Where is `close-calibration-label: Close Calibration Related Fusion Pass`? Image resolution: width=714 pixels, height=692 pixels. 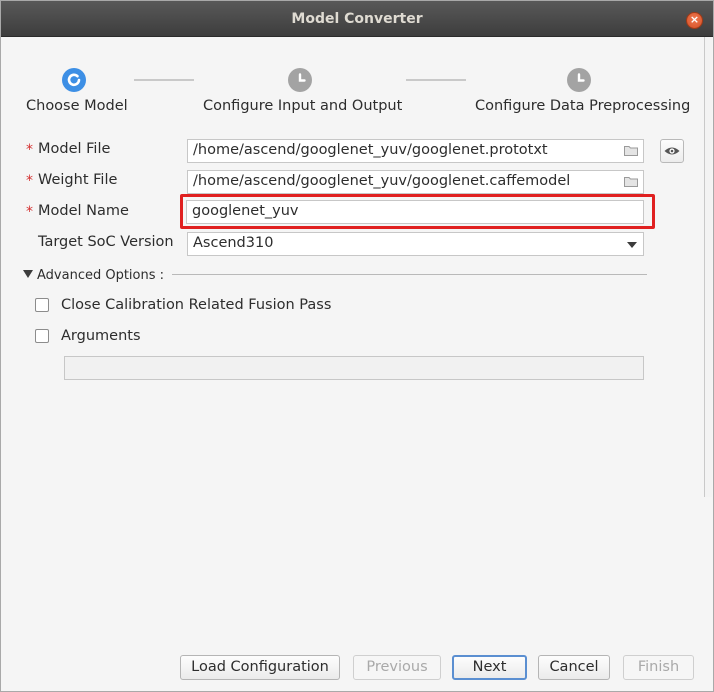
close-calibration-label: Close Calibration Related Fusion Pass is located at coordinates (196, 305).